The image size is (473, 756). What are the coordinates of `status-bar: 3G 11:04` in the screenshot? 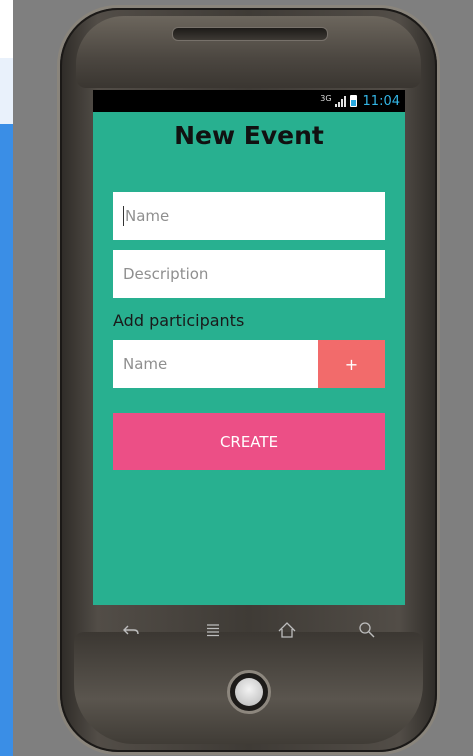 It's located at (249, 101).